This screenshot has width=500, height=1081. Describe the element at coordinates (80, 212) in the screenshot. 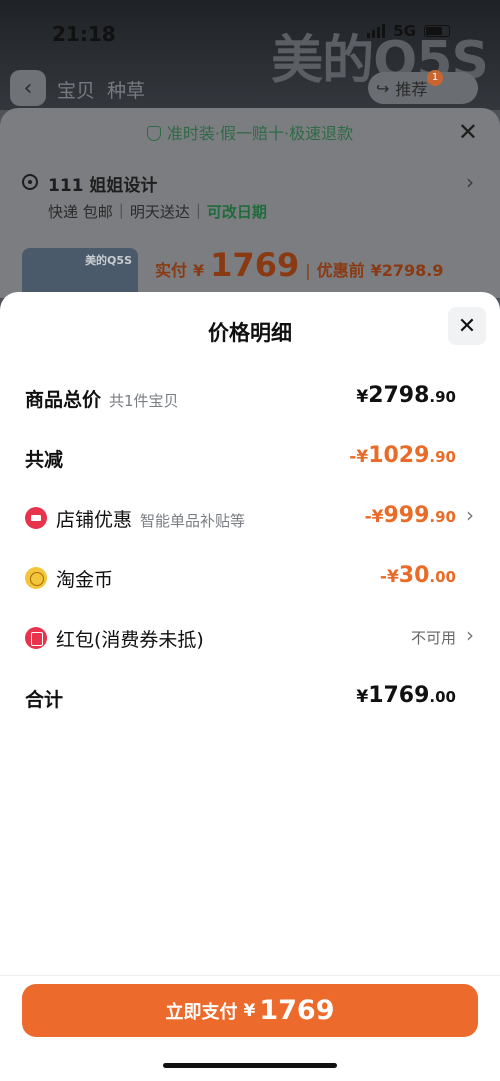

I see `shipping-method: 快递 包邮` at that location.